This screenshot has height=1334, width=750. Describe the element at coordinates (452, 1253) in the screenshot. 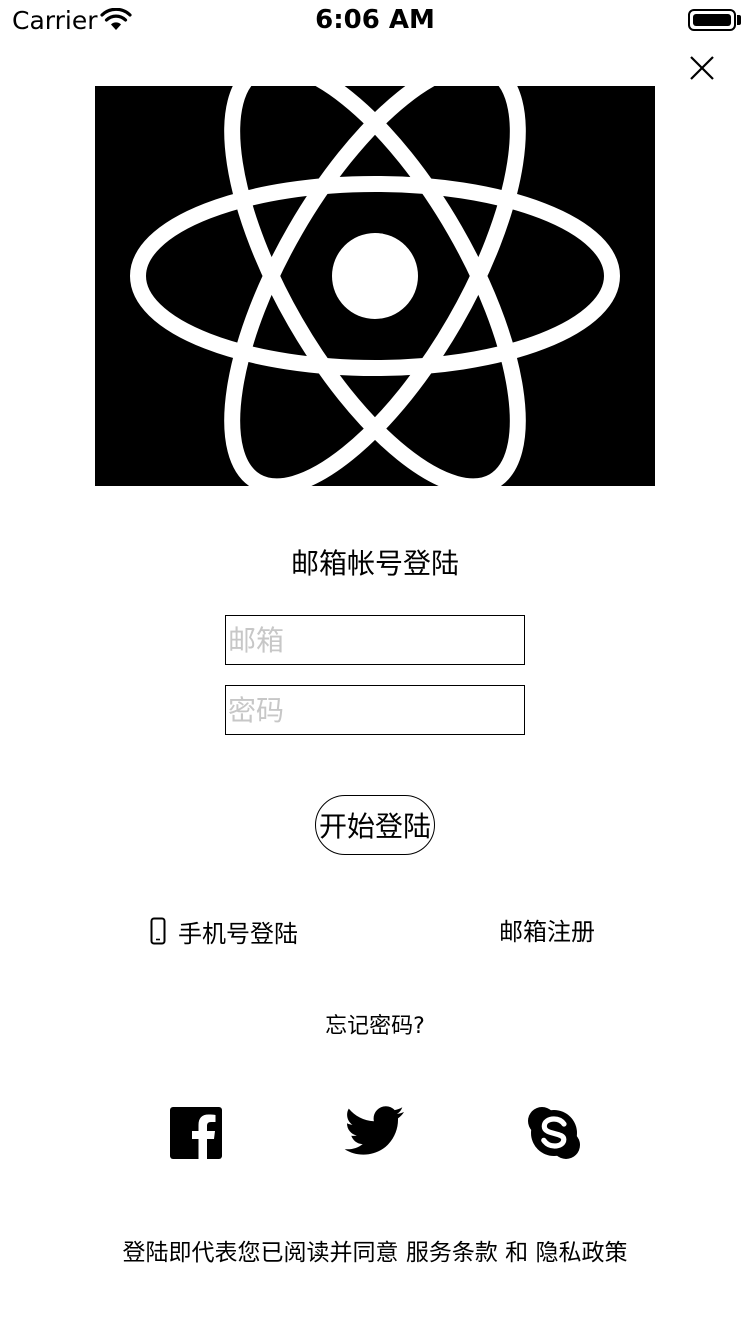

I see `terms-of-service-link: 服务条款` at that location.